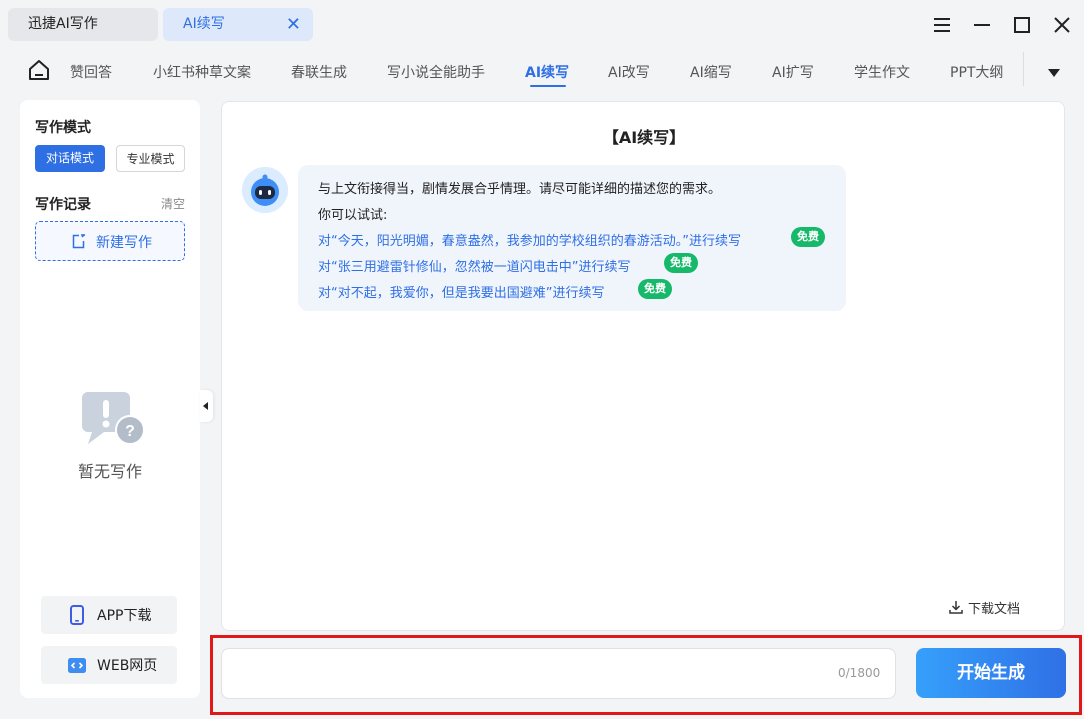 Image resolution: width=1084 pixels, height=719 pixels. What do you see at coordinates (436, 72) in the screenshot?
I see `nav-item-novel-assistant: 写小说全能助手` at bounding box center [436, 72].